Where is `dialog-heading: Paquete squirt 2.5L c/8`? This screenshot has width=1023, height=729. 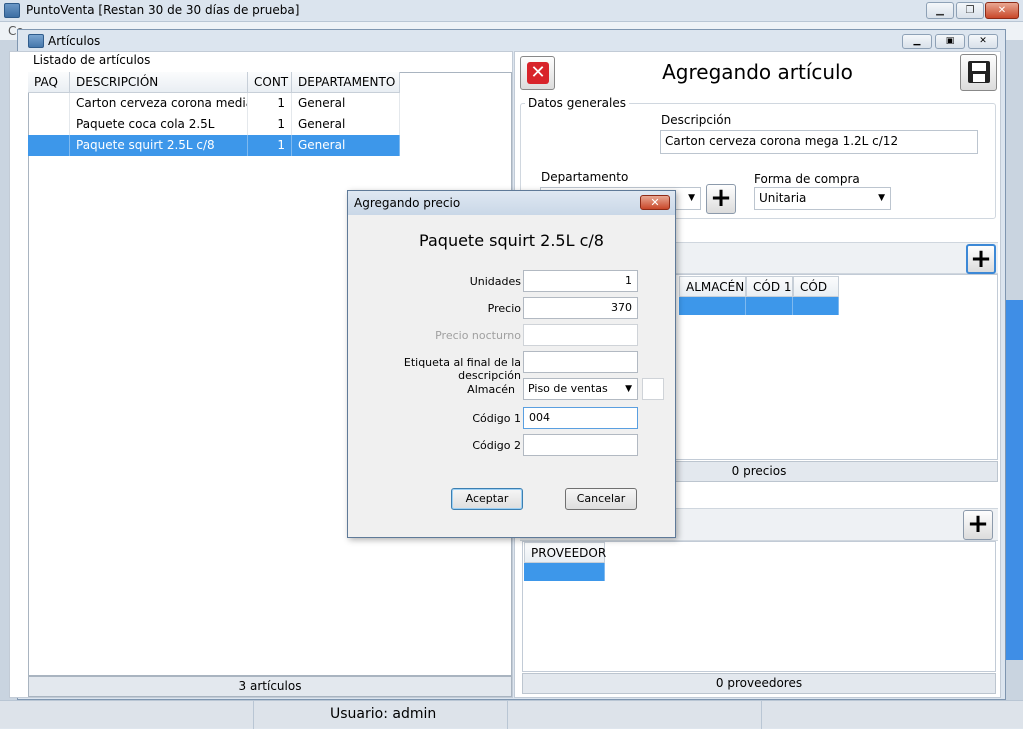
dialog-heading: Paquete squirt 2.5L c/8 is located at coordinates (511, 240).